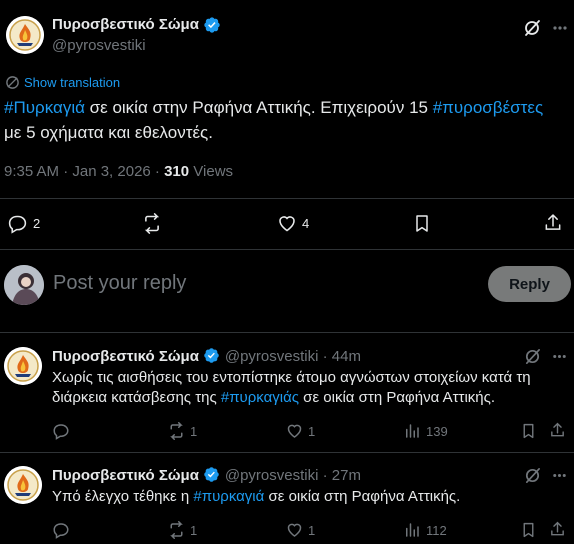 This screenshot has width=574, height=544. What do you see at coordinates (260, 397) in the screenshot?
I see `hashtag-link: #πυρκαγιάς` at bounding box center [260, 397].